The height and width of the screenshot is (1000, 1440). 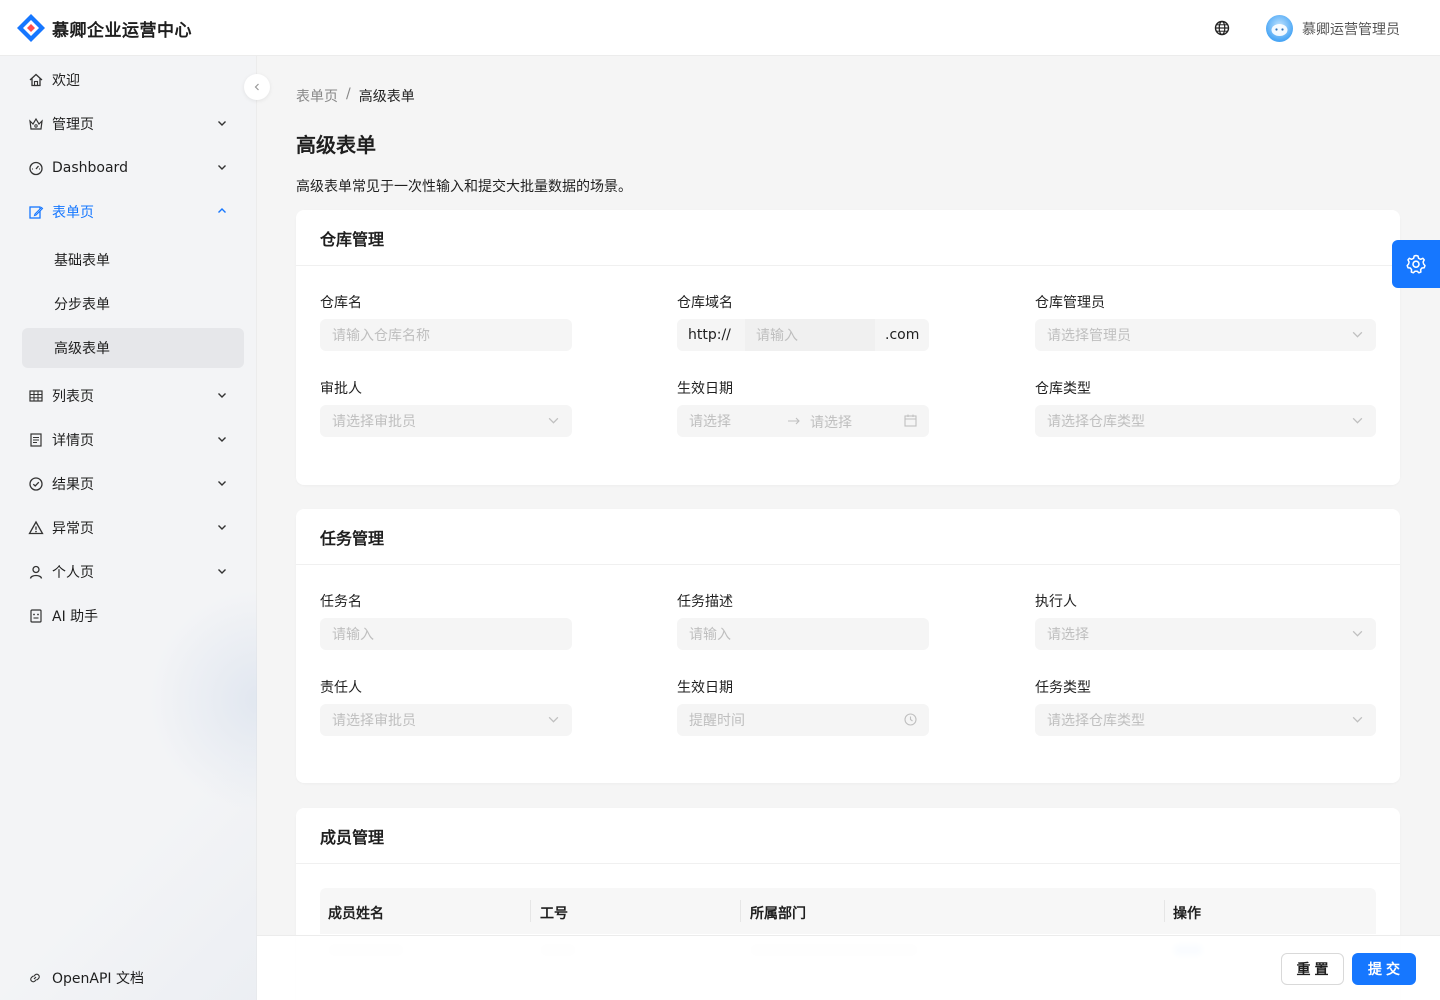 What do you see at coordinates (1187, 914) in the screenshot?
I see `column-header-actions: 操作` at bounding box center [1187, 914].